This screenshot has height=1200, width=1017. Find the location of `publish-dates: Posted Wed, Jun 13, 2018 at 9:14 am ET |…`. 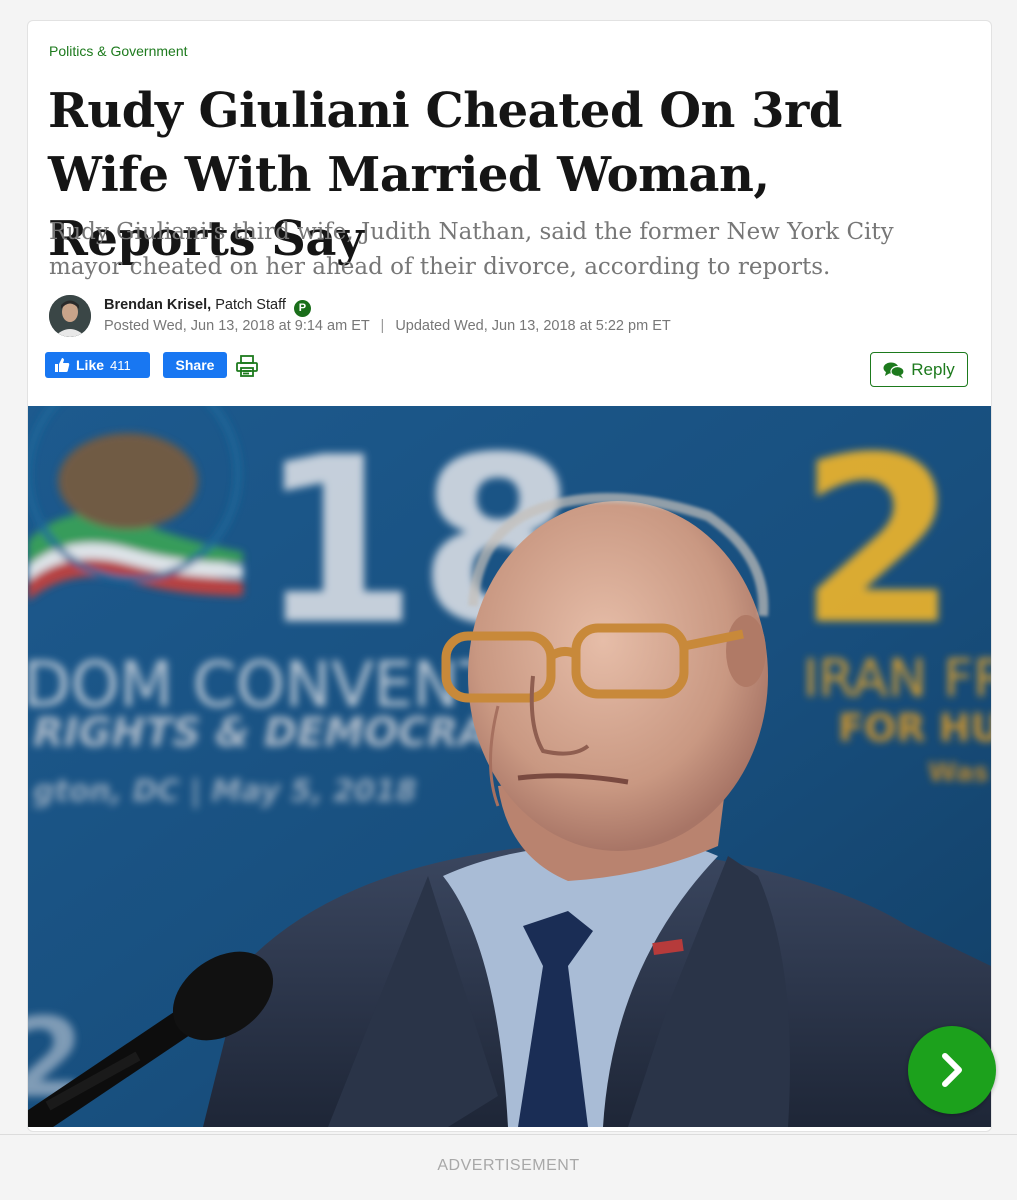

publish-dates: Posted Wed, Jun 13, 2018 at 9:14 am ET |… is located at coordinates (387, 326).